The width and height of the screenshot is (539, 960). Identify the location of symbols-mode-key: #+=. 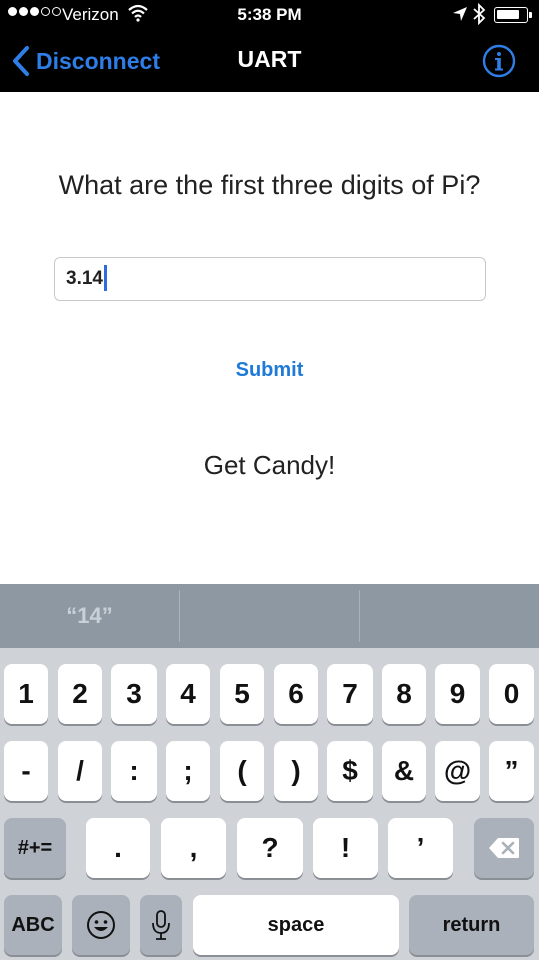
(35, 848).